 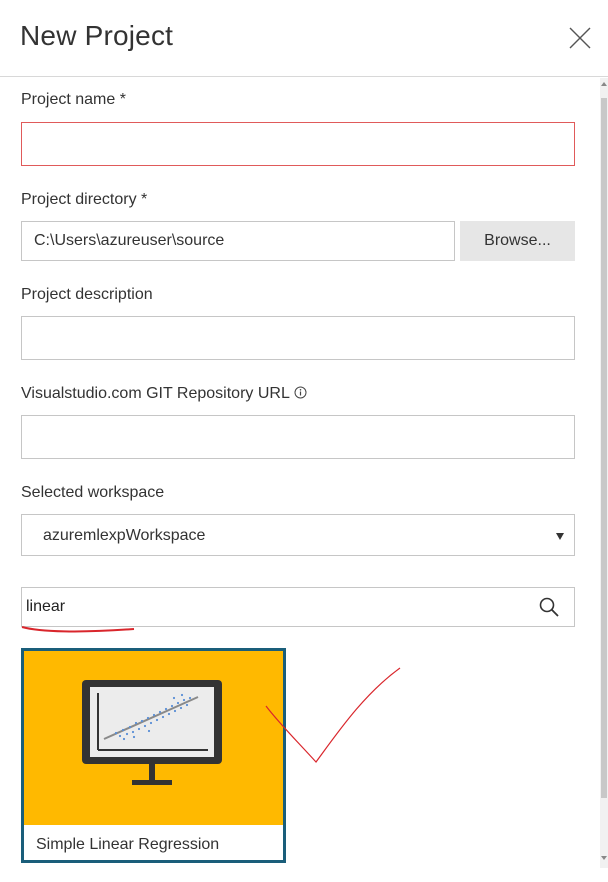 I want to click on workspace-select: azuremlexpWorkspace, so click(x=298, y=535).